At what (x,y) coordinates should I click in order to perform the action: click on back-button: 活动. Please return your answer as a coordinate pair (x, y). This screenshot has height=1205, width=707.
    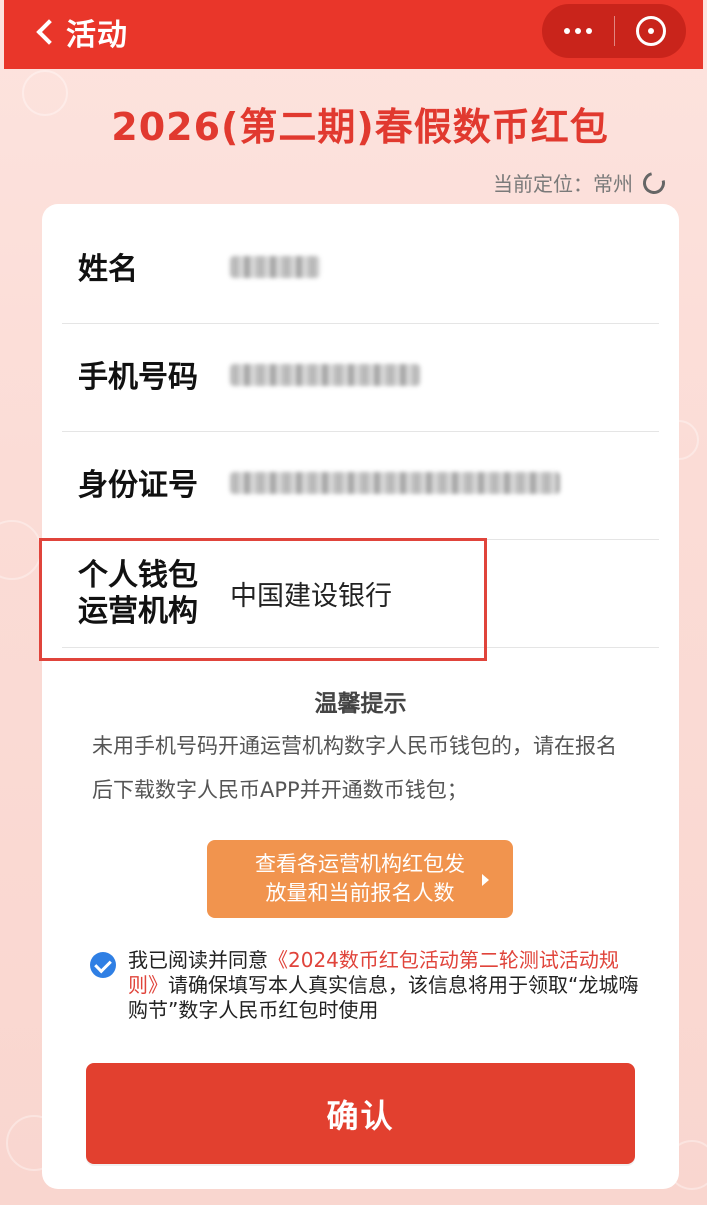
    Looking at the image, I should click on (81, 32).